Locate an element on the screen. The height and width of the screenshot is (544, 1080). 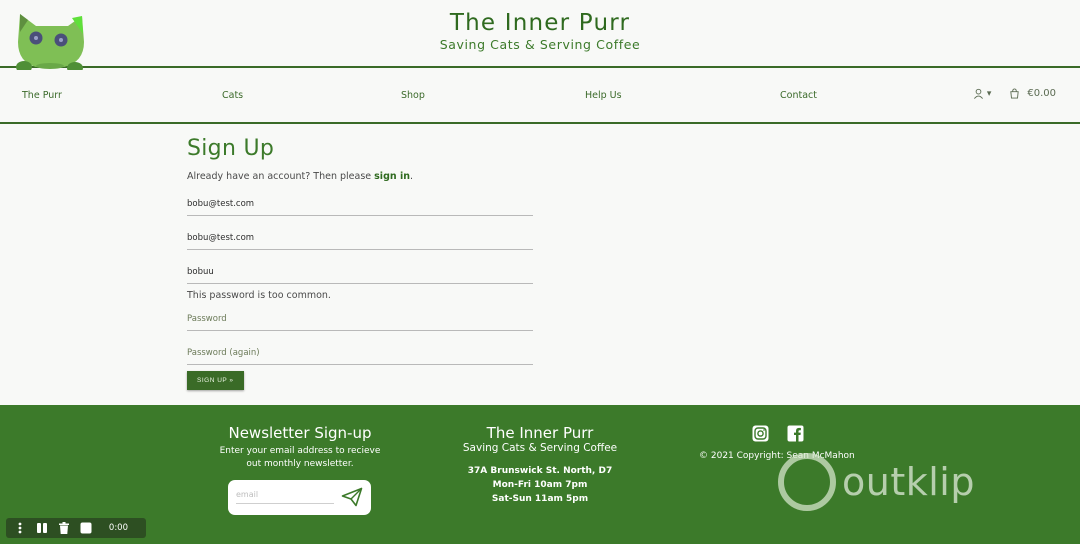
nav-icons: ▾ €0.00 is located at coordinates (1014, 93).